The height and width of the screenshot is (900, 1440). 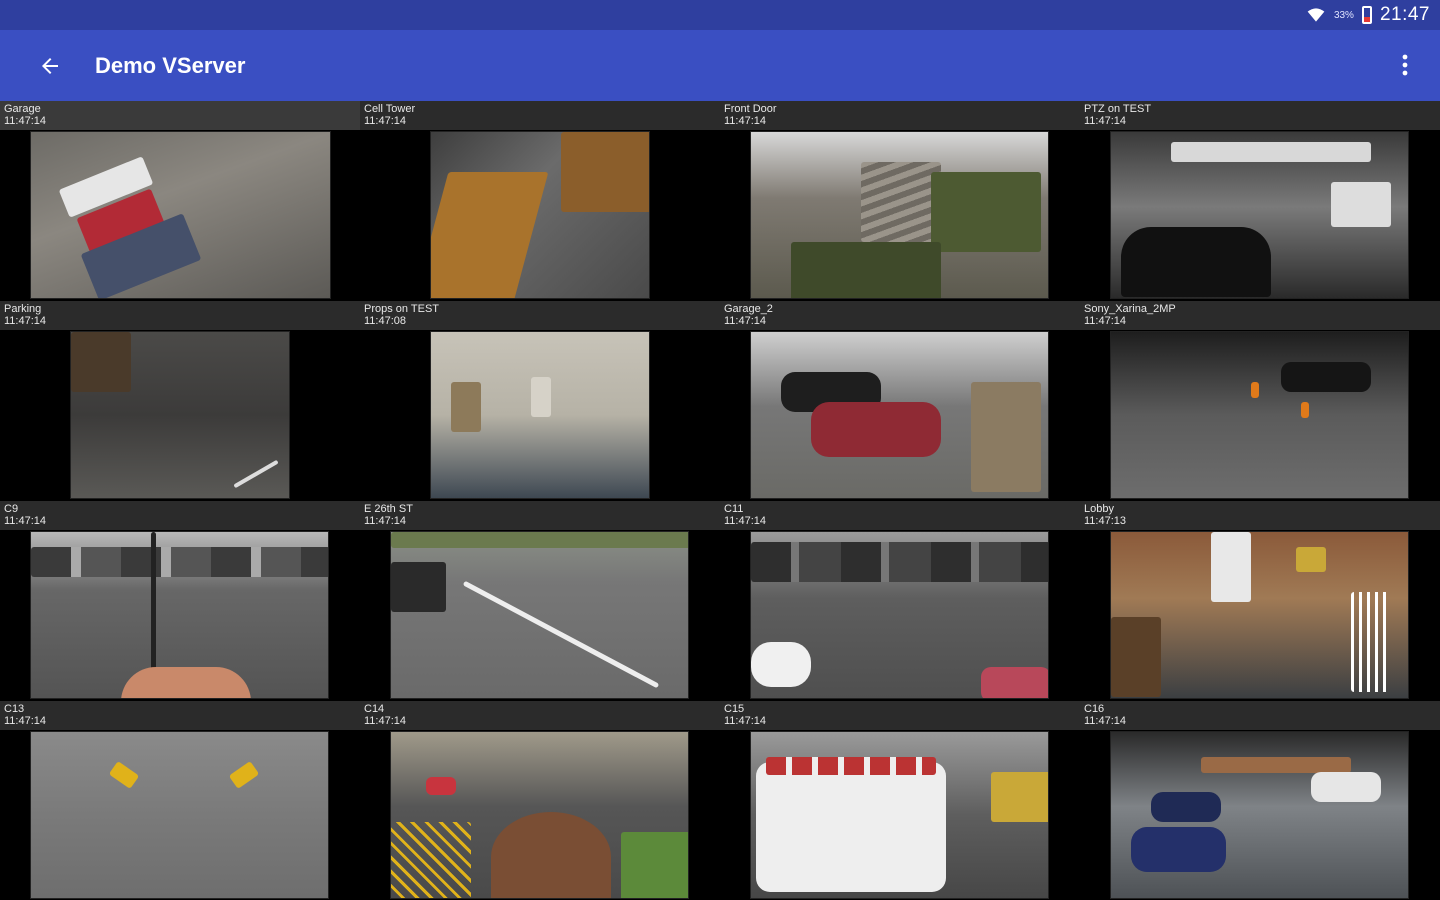 What do you see at coordinates (540, 715) in the screenshot?
I see `camera-header: C14 11:47:14` at bounding box center [540, 715].